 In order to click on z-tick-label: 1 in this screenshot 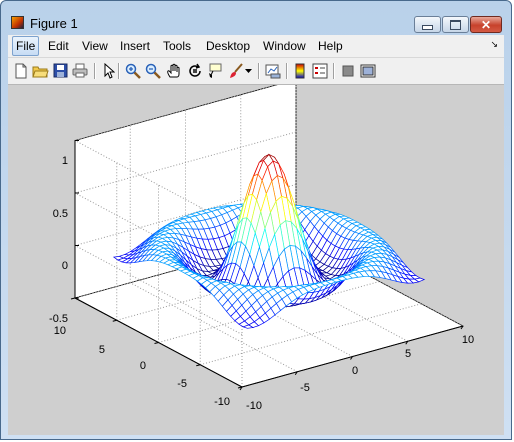, I will do `click(65, 161)`.